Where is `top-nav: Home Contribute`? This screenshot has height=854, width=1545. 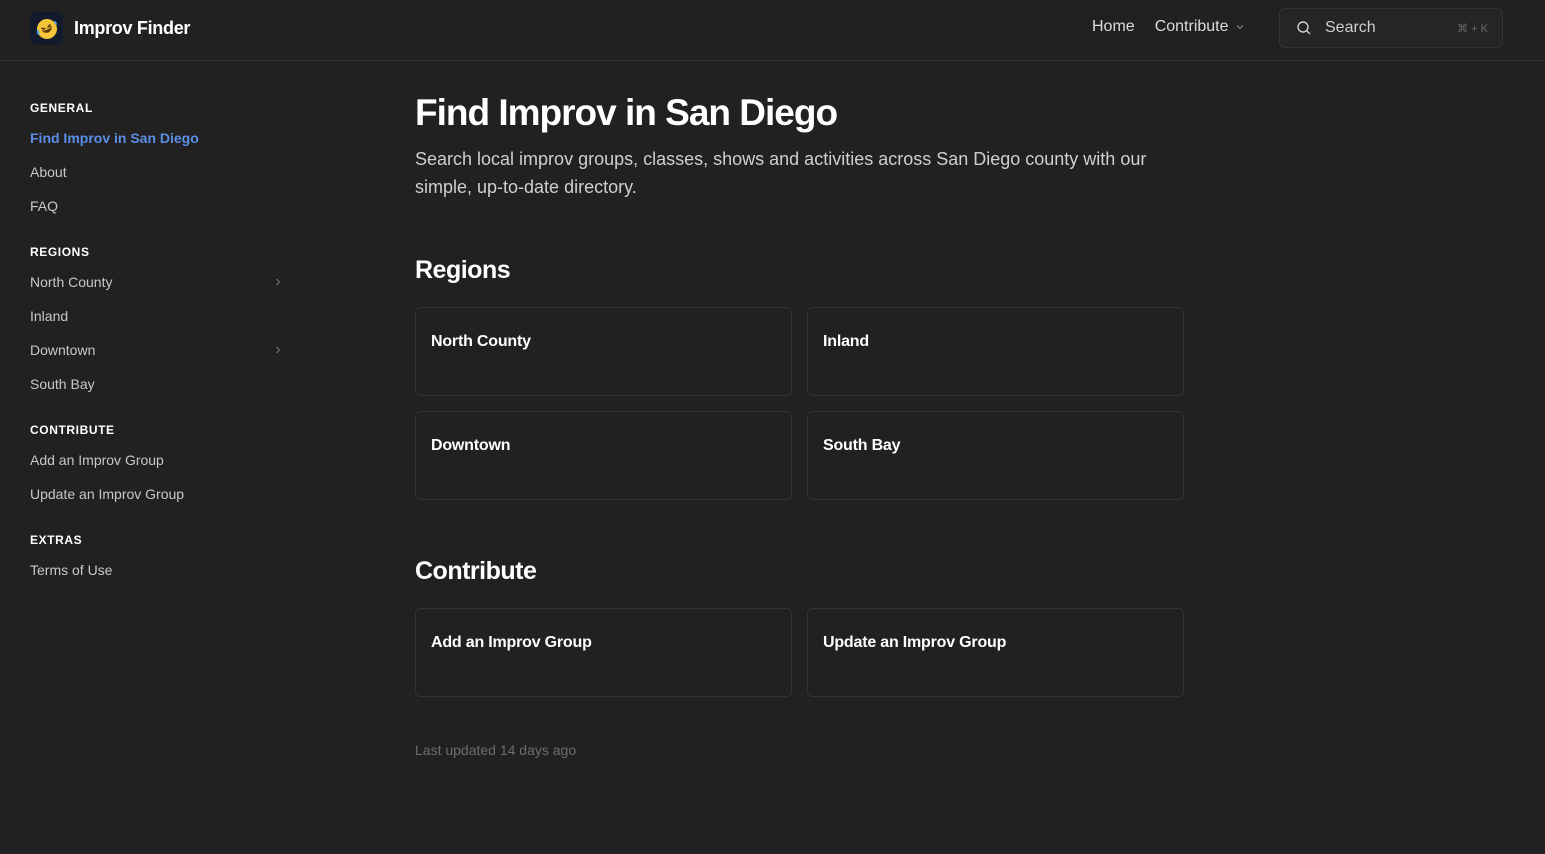
top-nav: Home Contribute is located at coordinates (1168, 27).